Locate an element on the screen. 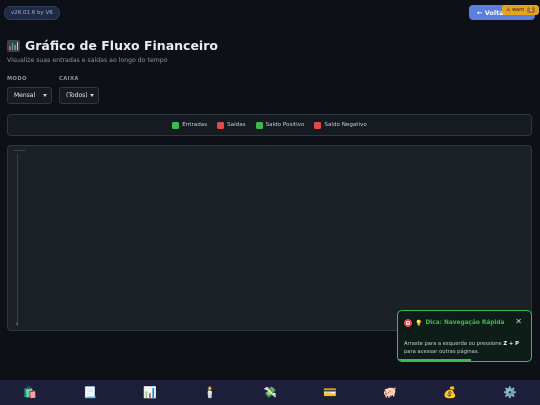 This screenshot has width=540, height=405. caixa-select-value: (Todos) is located at coordinates (77, 95).